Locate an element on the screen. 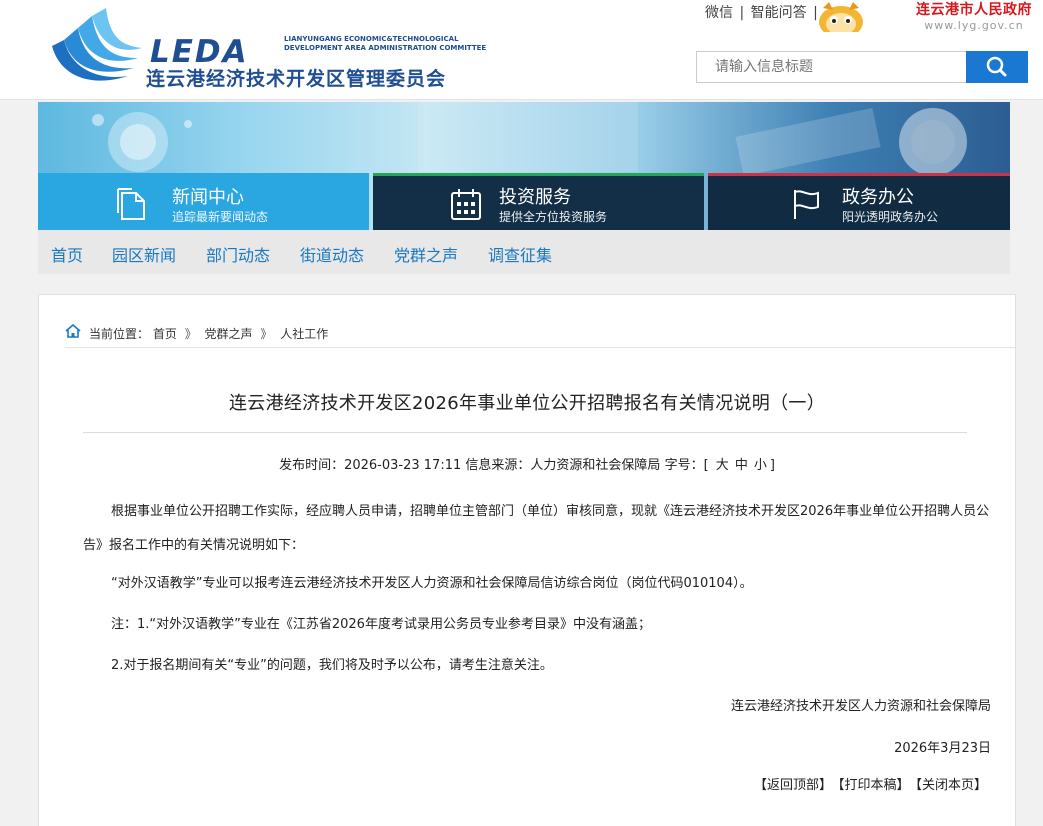 Image resolution: width=1043 pixels, height=826 pixels. article-paragraph: 2.对于报名期间有关“专业”的问题，我们将及时予以公布，请考生注意关注。 is located at coordinates (332, 665).